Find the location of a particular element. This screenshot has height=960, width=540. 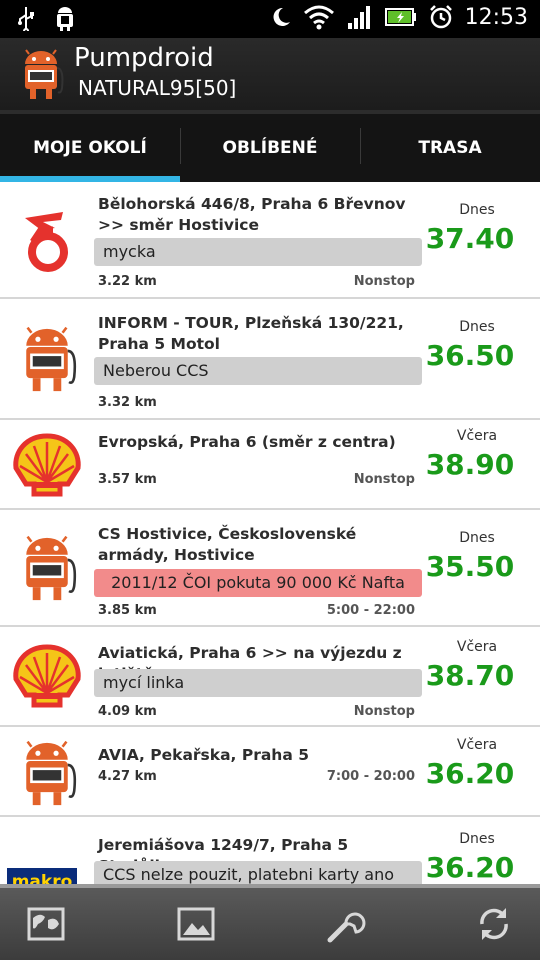

refresh-icon is located at coordinates (494, 924).